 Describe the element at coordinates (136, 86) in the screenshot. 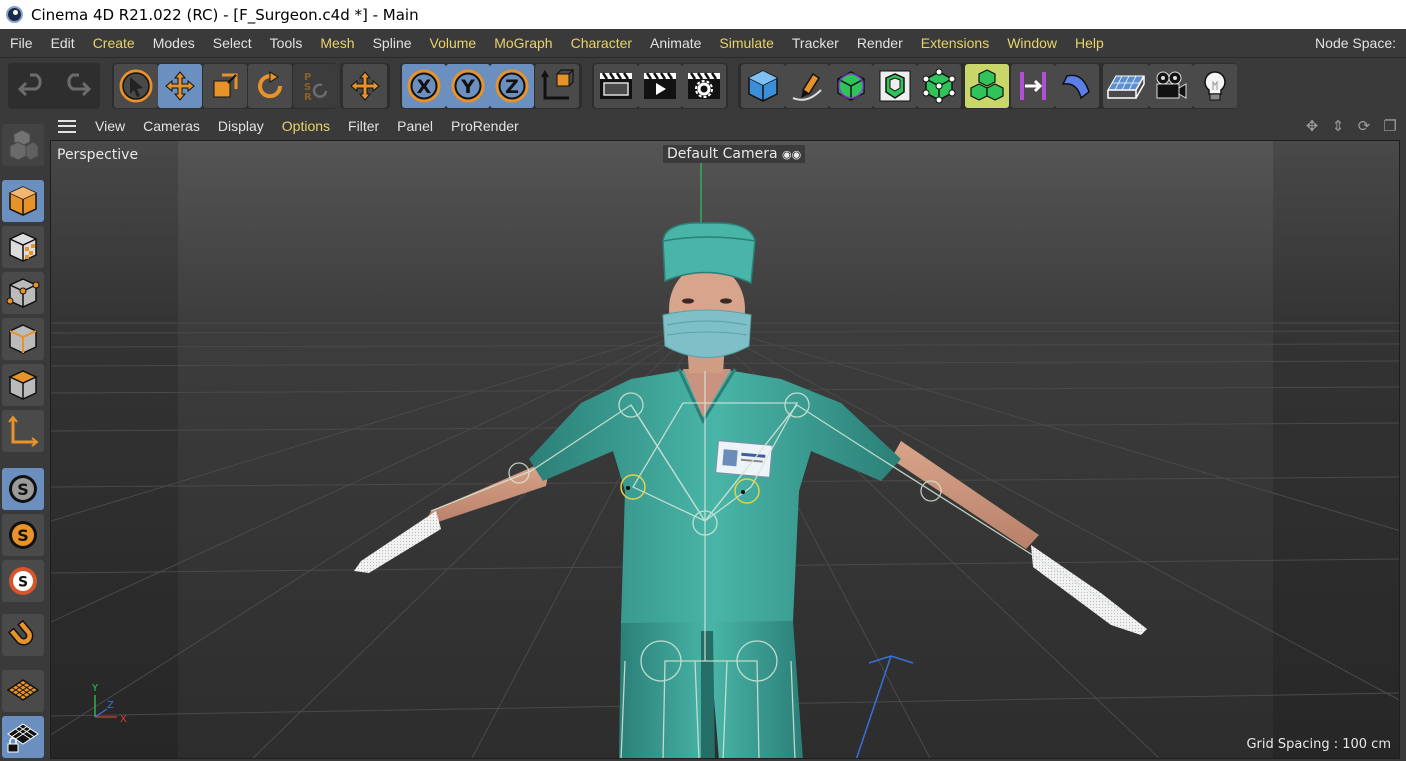

I see `select-arrow-icon` at that location.